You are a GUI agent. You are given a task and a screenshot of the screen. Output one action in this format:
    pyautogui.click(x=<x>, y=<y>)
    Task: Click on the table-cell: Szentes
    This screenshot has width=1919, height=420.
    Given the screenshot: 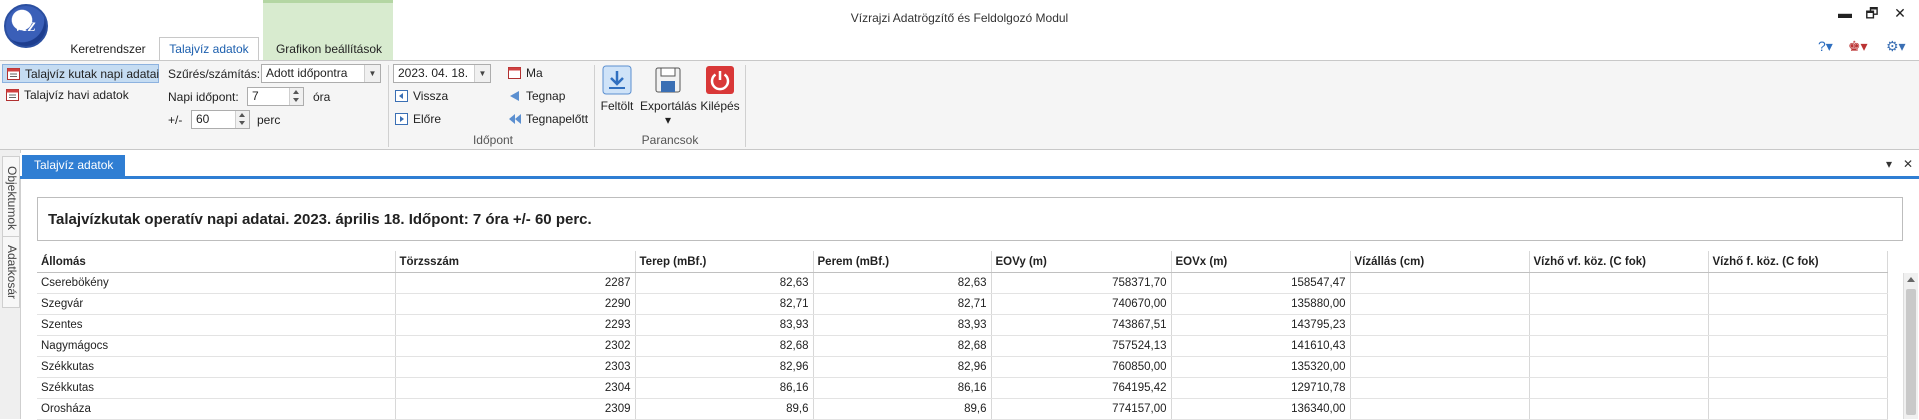 What is the action you would take?
    pyautogui.click(x=216, y=325)
    